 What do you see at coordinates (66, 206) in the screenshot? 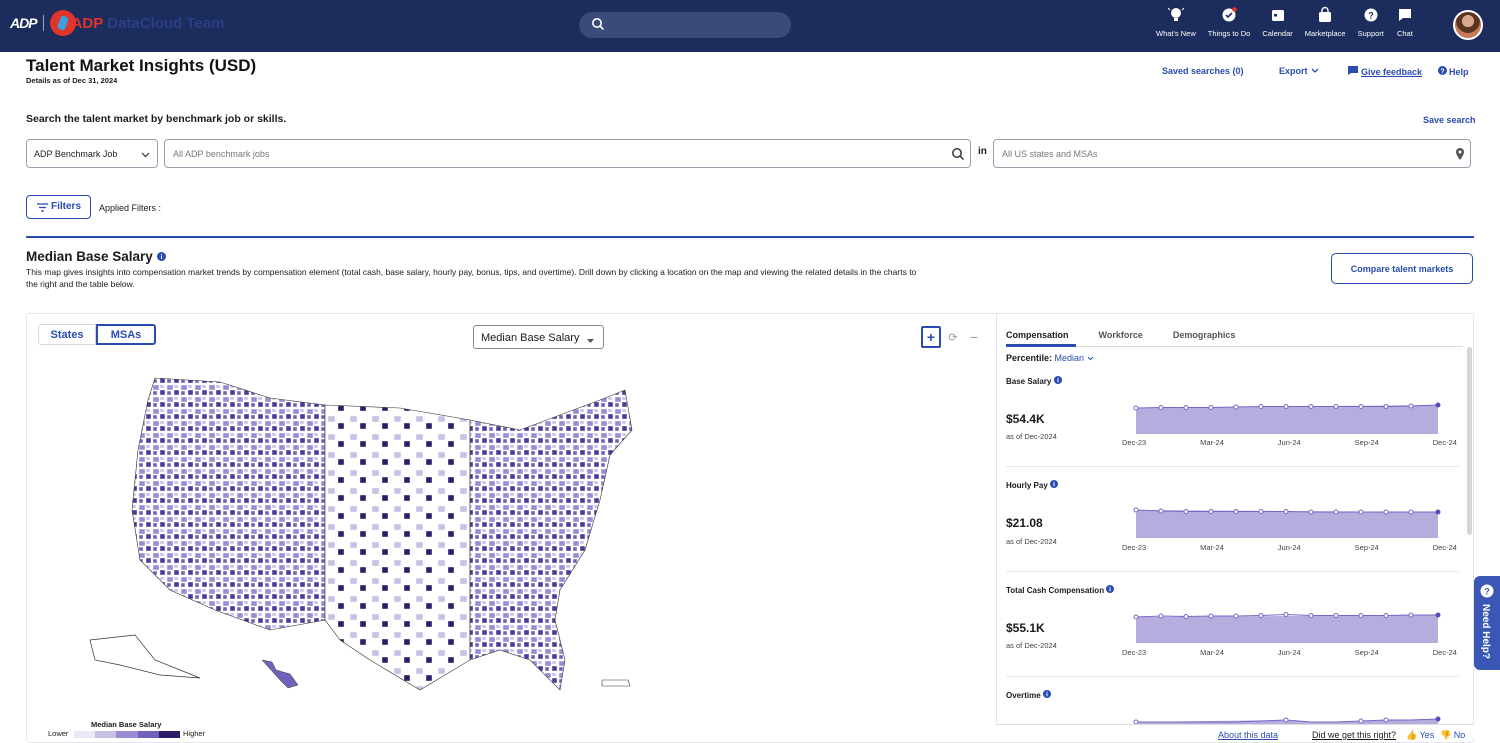
I see `filters-label: Filters` at bounding box center [66, 206].